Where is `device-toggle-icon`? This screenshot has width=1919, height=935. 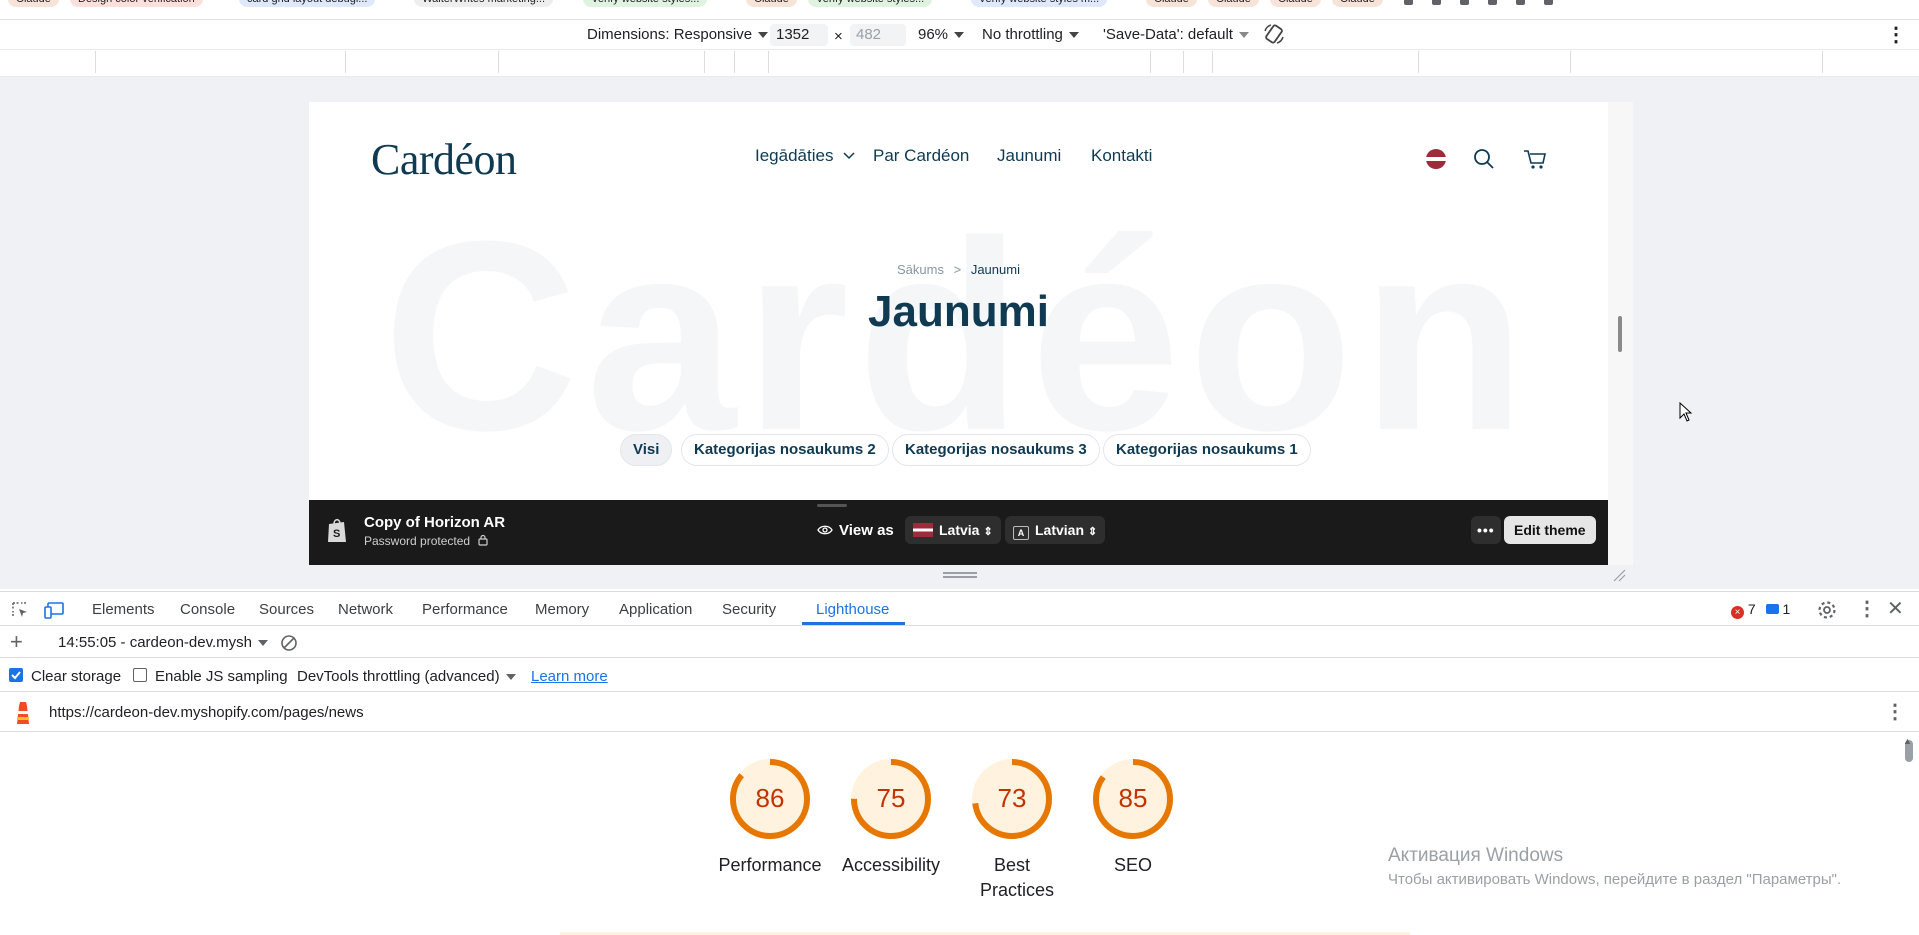 device-toggle-icon is located at coordinates (55, 610).